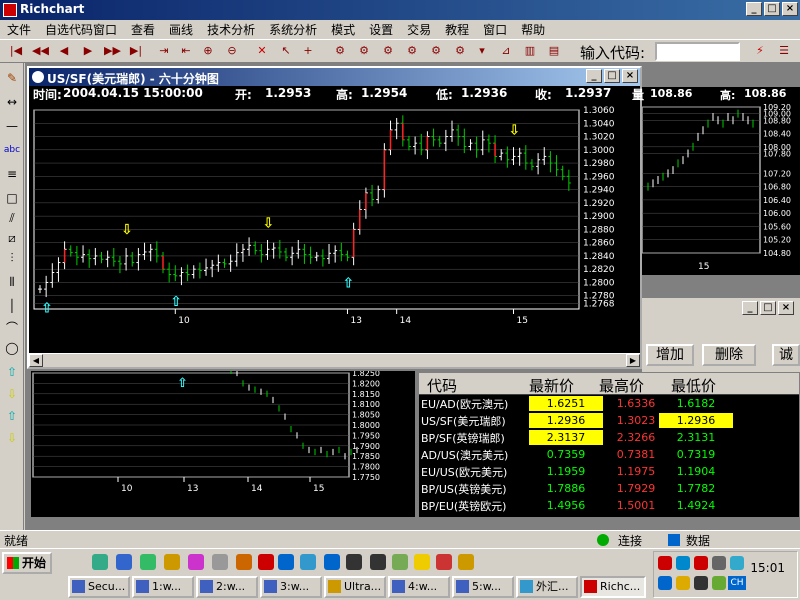  What do you see at coordinates (388, 51) in the screenshot?
I see `indicator3-icon: ⚙` at bounding box center [388, 51].